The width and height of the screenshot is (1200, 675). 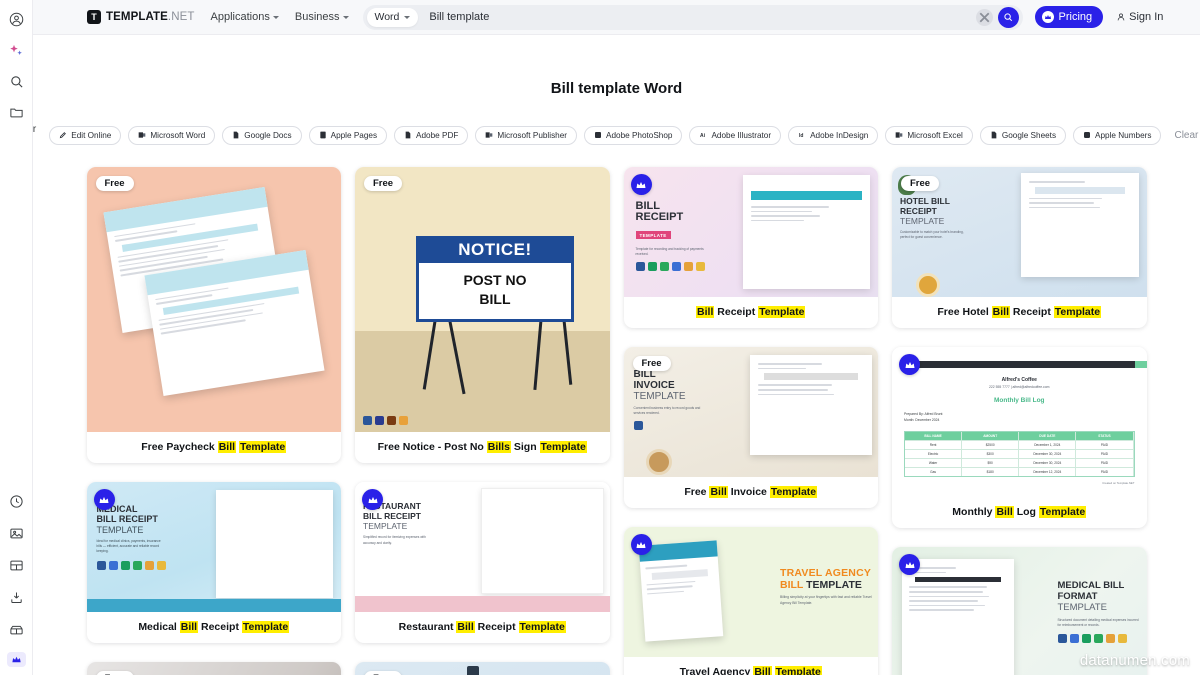 What do you see at coordinates (17, 501) in the screenshot?
I see `history-icon` at bounding box center [17, 501].